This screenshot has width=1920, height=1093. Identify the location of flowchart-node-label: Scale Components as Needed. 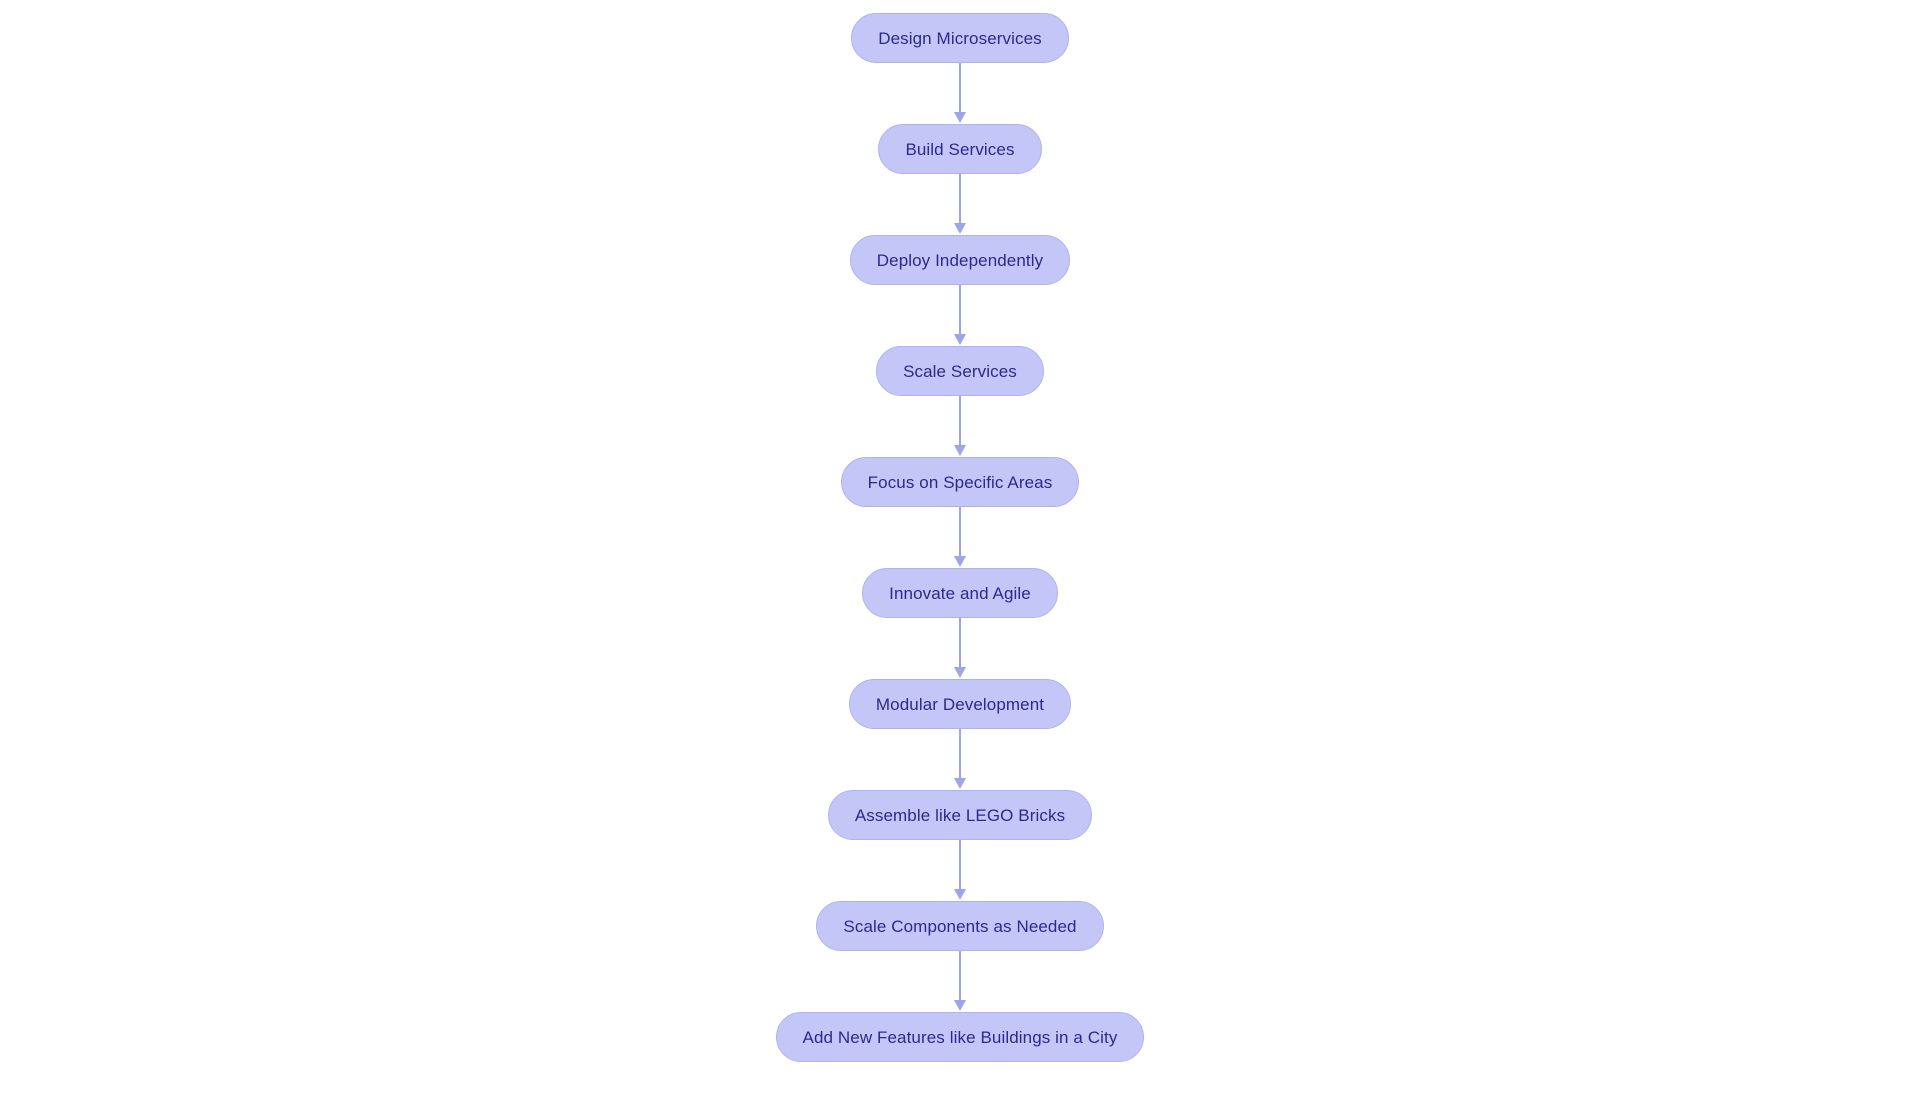
(960, 926).